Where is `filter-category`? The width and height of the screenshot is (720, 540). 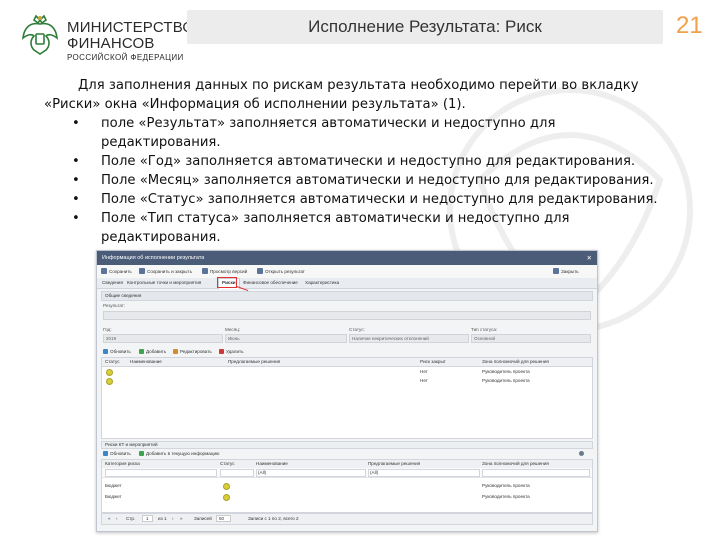
filter-category is located at coordinates (161, 473).